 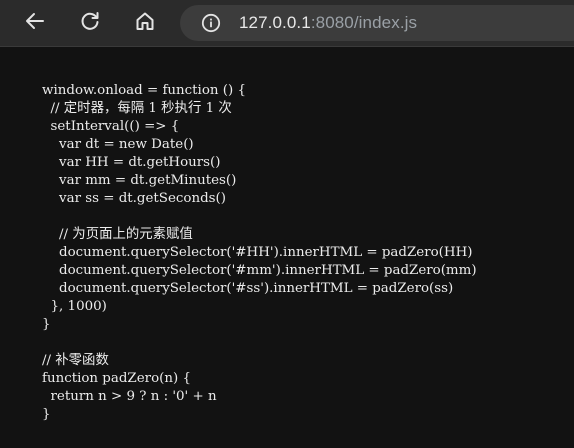 I want to click on url-host: 127.0.0.1, so click(x=275, y=22).